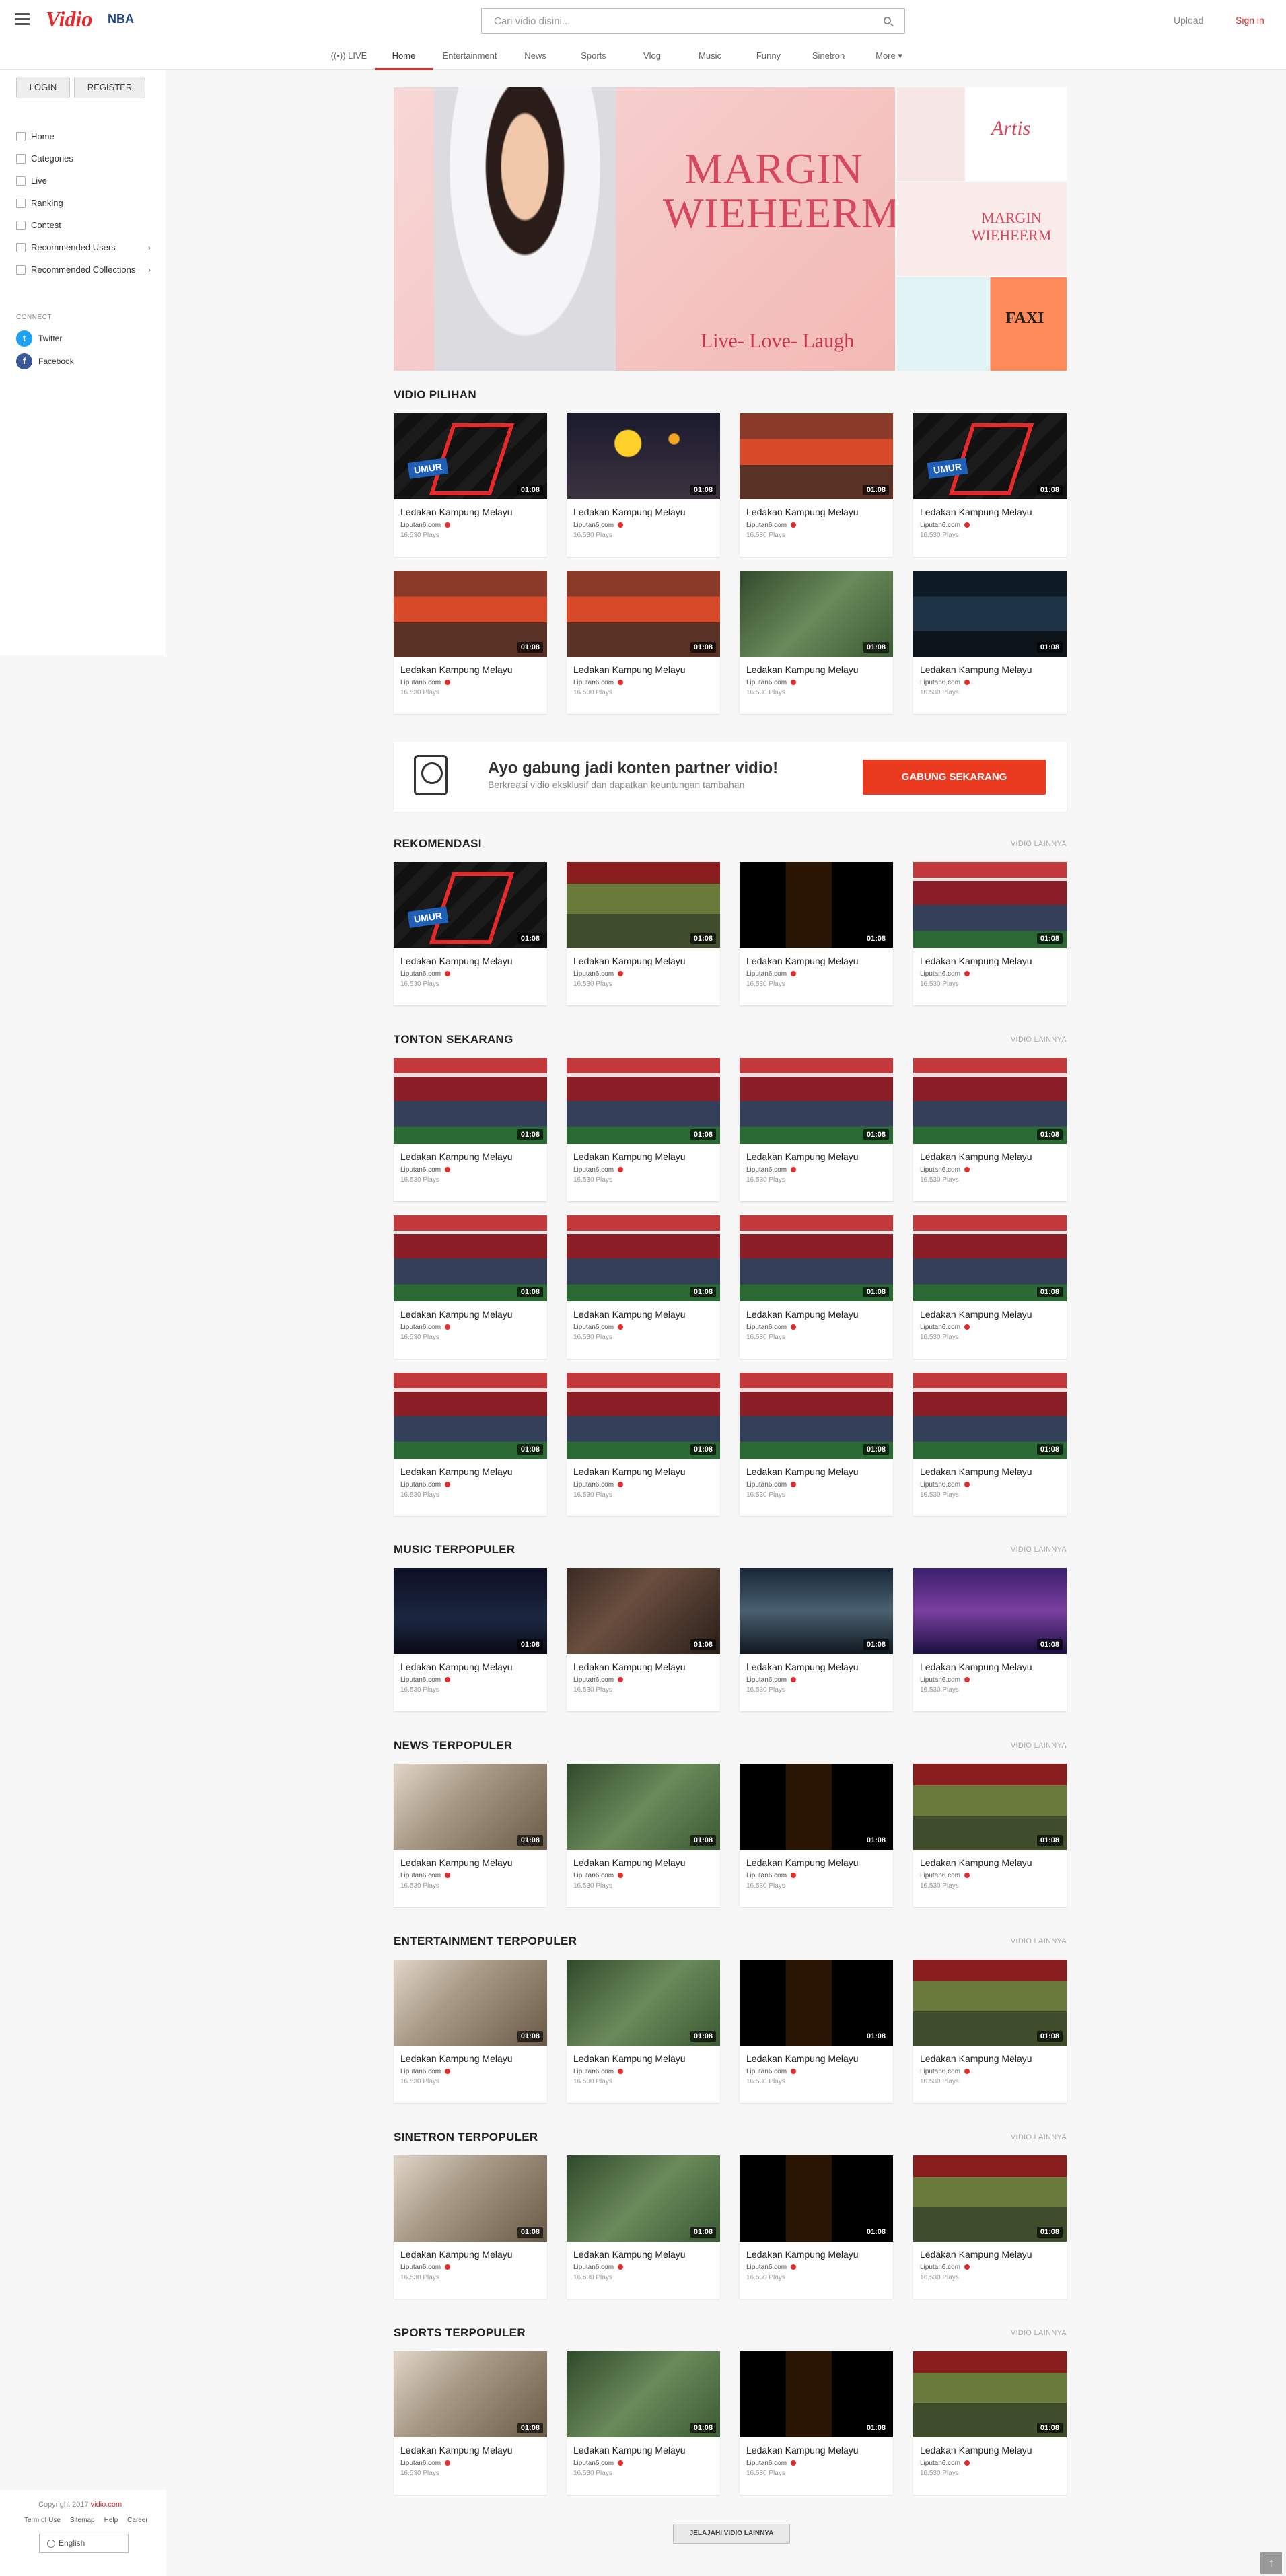 The width and height of the screenshot is (1286, 2576). I want to click on vidio-logo: Vidio, so click(69, 19).